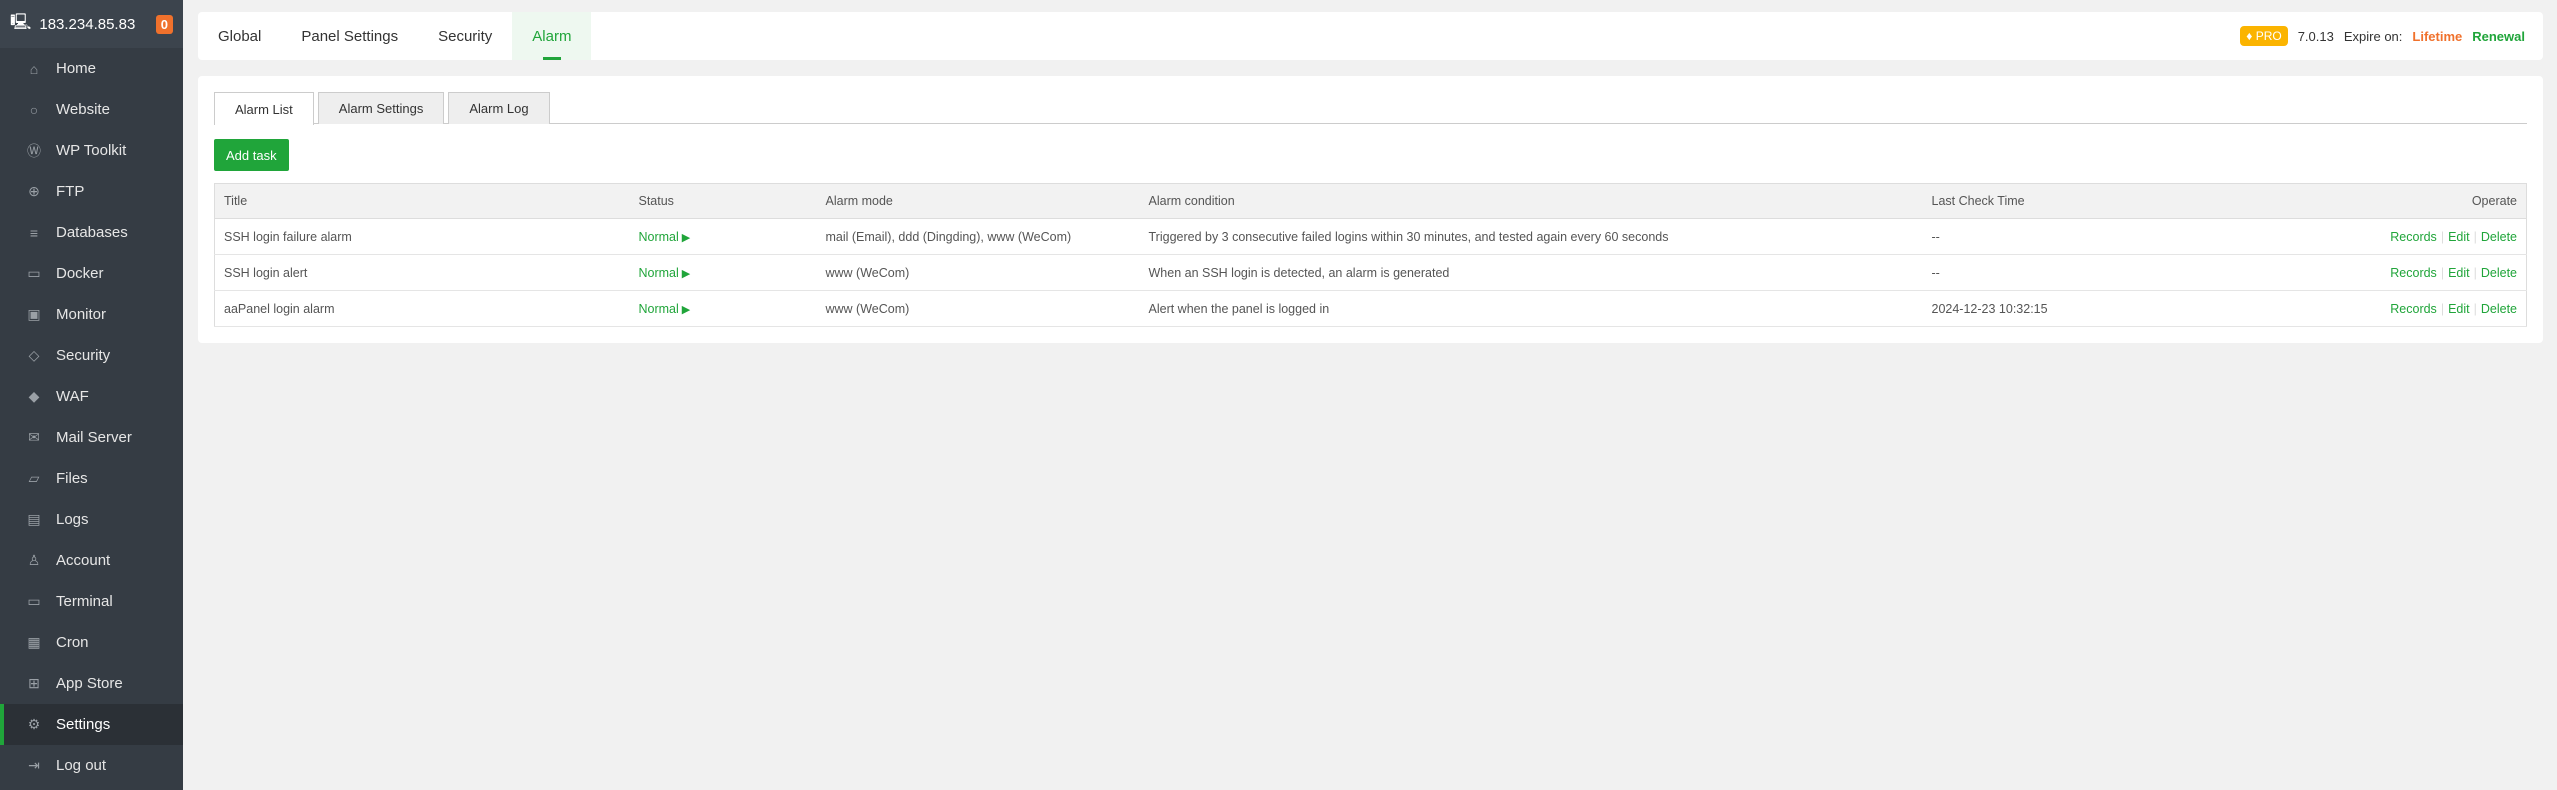  What do you see at coordinates (2437, 36) in the screenshot?
I see `expire-value: Lifetime` at bounding box center [2437, 36].